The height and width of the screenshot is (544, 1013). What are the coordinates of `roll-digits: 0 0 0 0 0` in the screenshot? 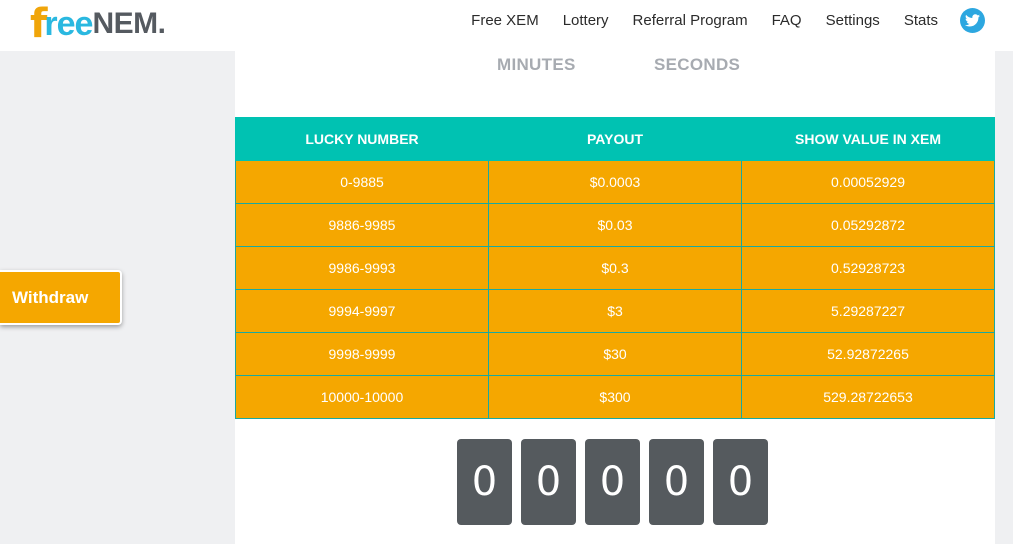 It's located at (612, 482).